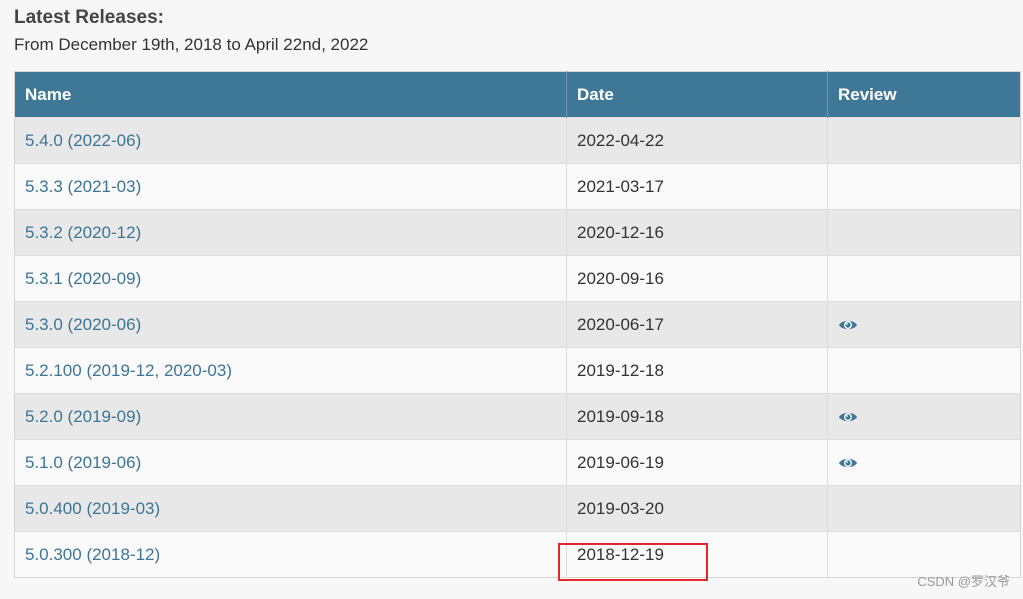 The image size is (1023, 599). Describe the element at coordinates (620, 554) in the screenshot. I see `release-date: 2018-12-19` at that location.